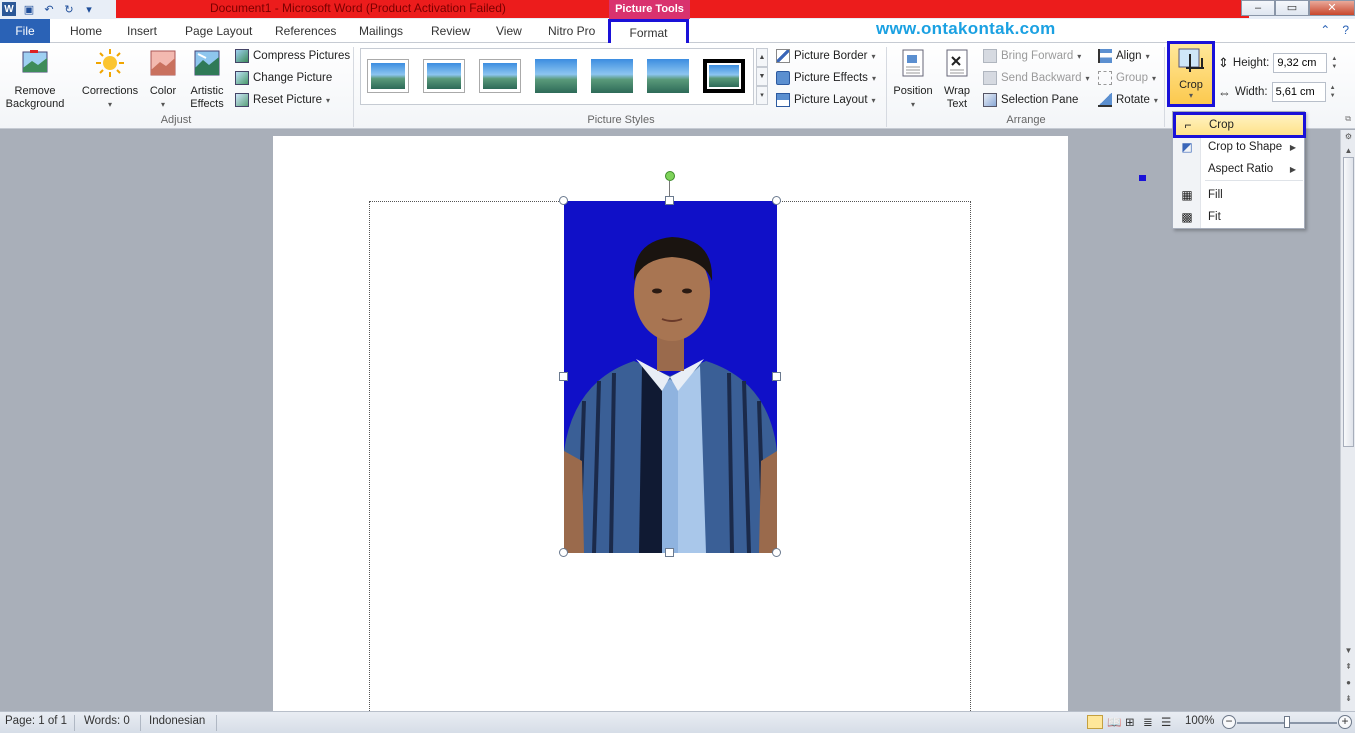 The width and height of the screenshot is (1355, 733). I want to click on width-spinner: ▲ ▼, so click(1333, 92).